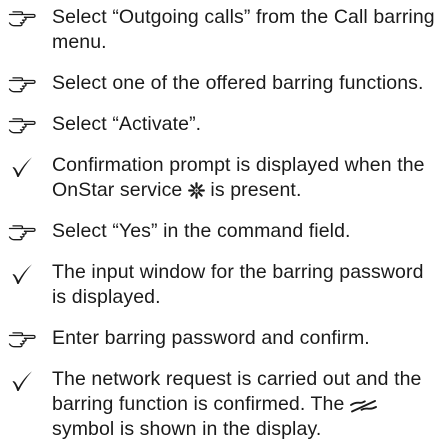  I want to click on call-barring-symbol-icon, so click(363, 406).